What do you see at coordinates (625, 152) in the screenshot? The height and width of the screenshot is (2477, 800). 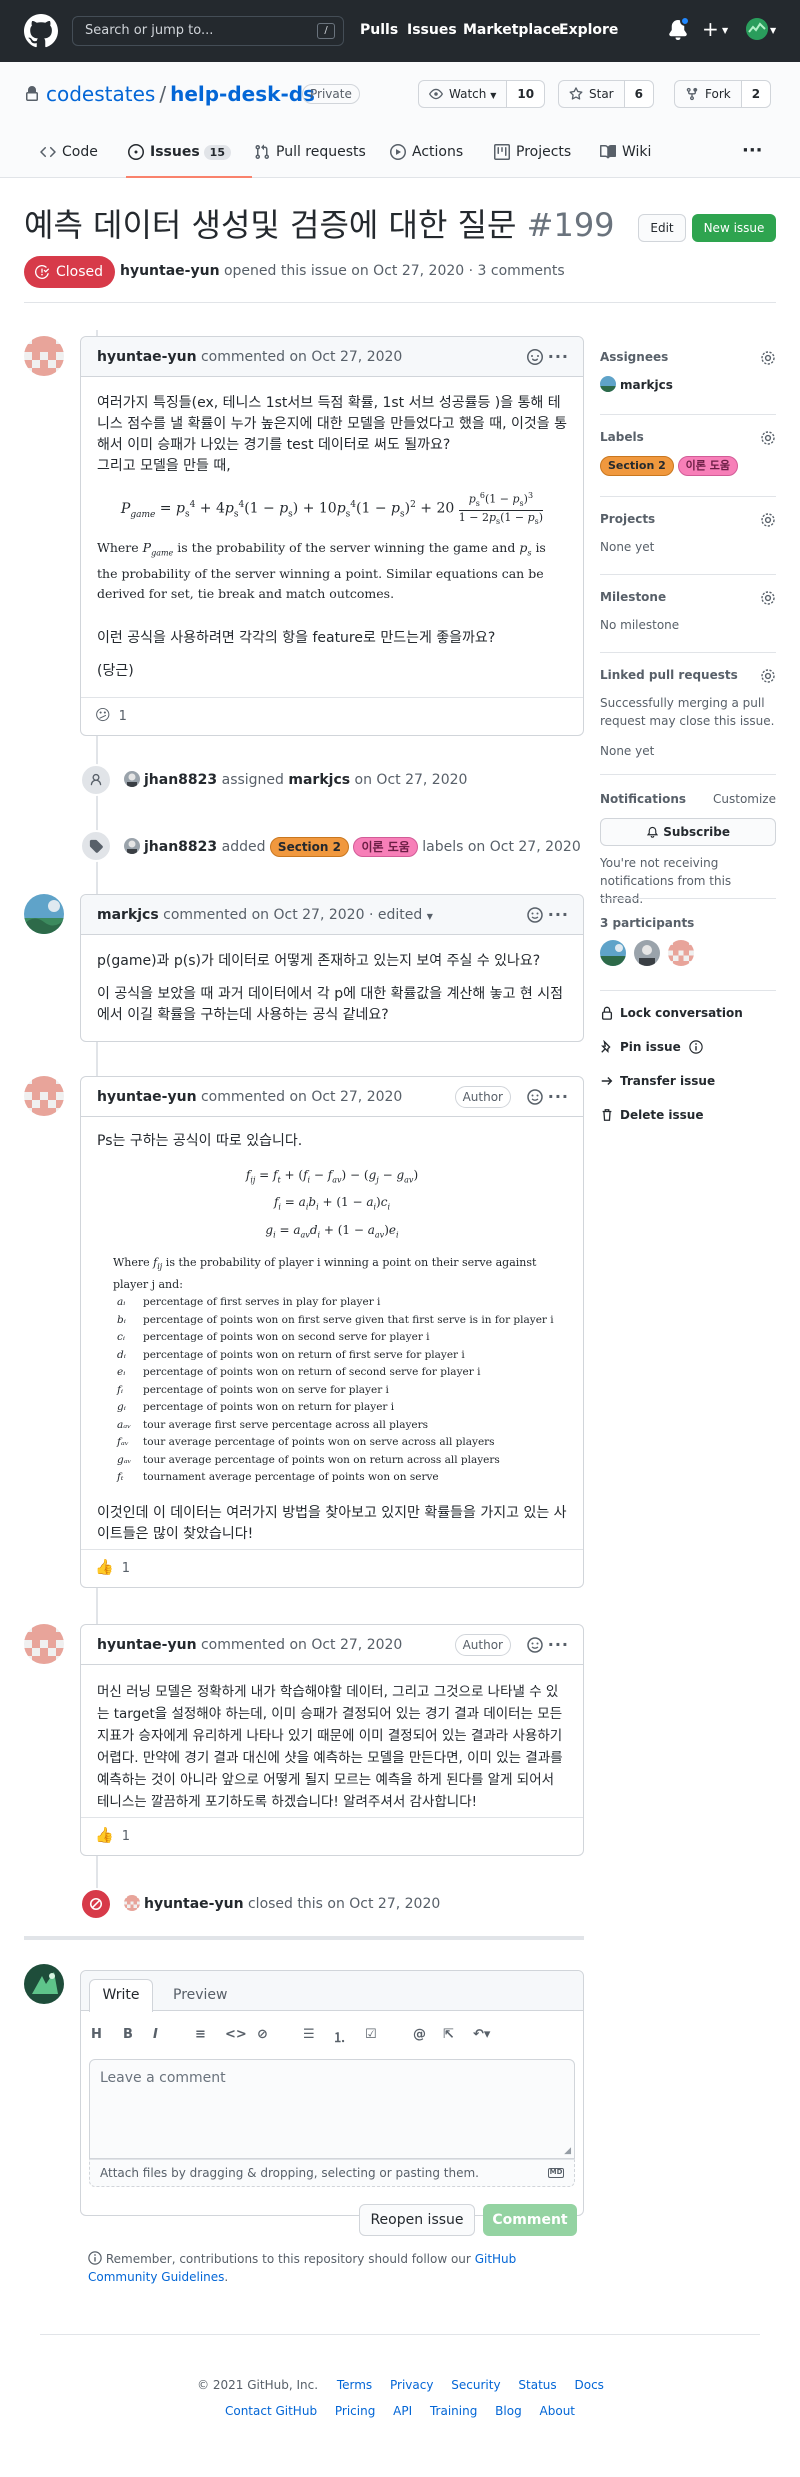 I see `tab-wiki: Wiki` at bounding box center [625, 152].